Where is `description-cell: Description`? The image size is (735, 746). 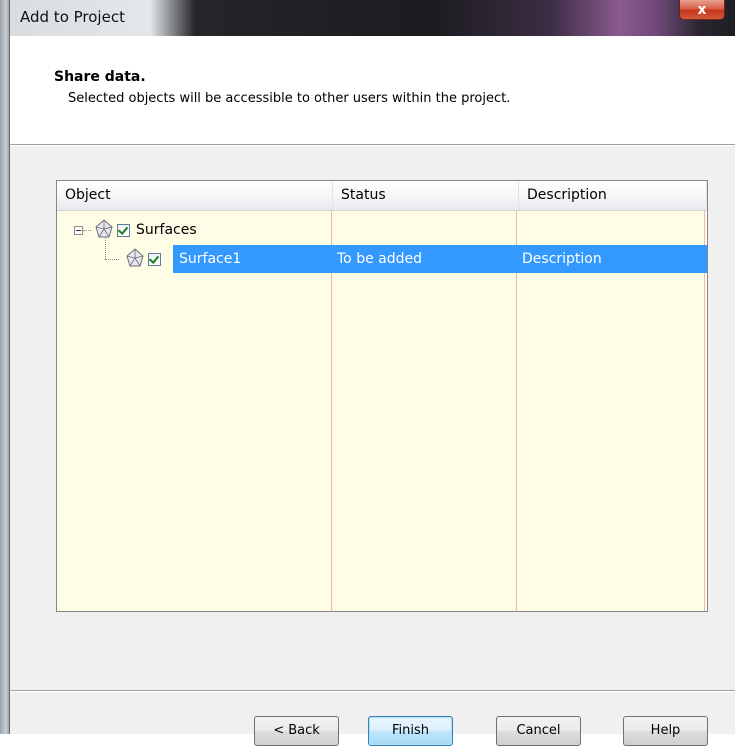
description-cell: Description is located at coordinates (611, 259).